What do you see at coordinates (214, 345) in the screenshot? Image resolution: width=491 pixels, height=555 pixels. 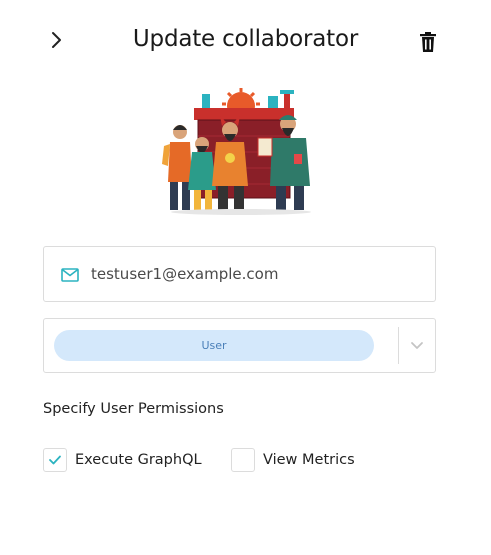 I see `role-chip: User` at bounding box center [214, 345].